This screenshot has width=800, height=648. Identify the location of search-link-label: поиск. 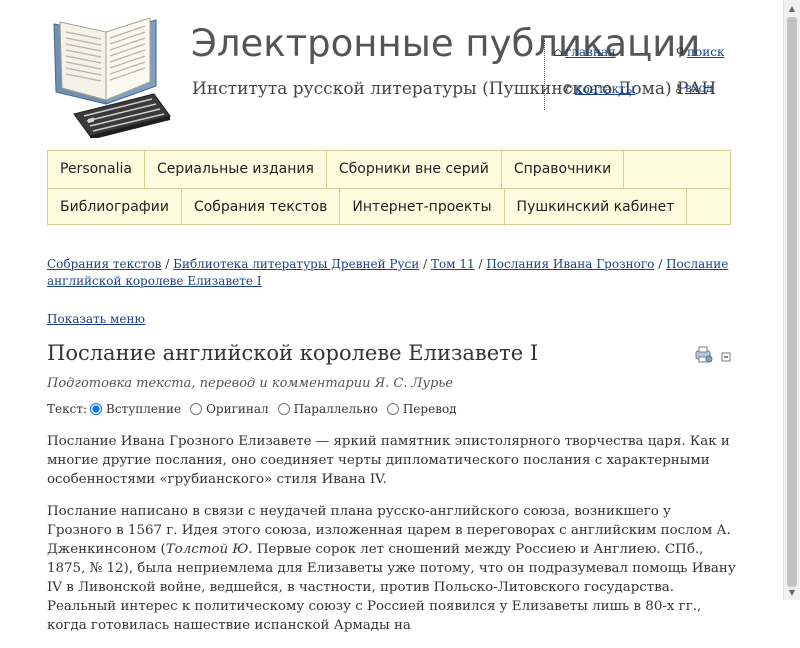
(705, 52).